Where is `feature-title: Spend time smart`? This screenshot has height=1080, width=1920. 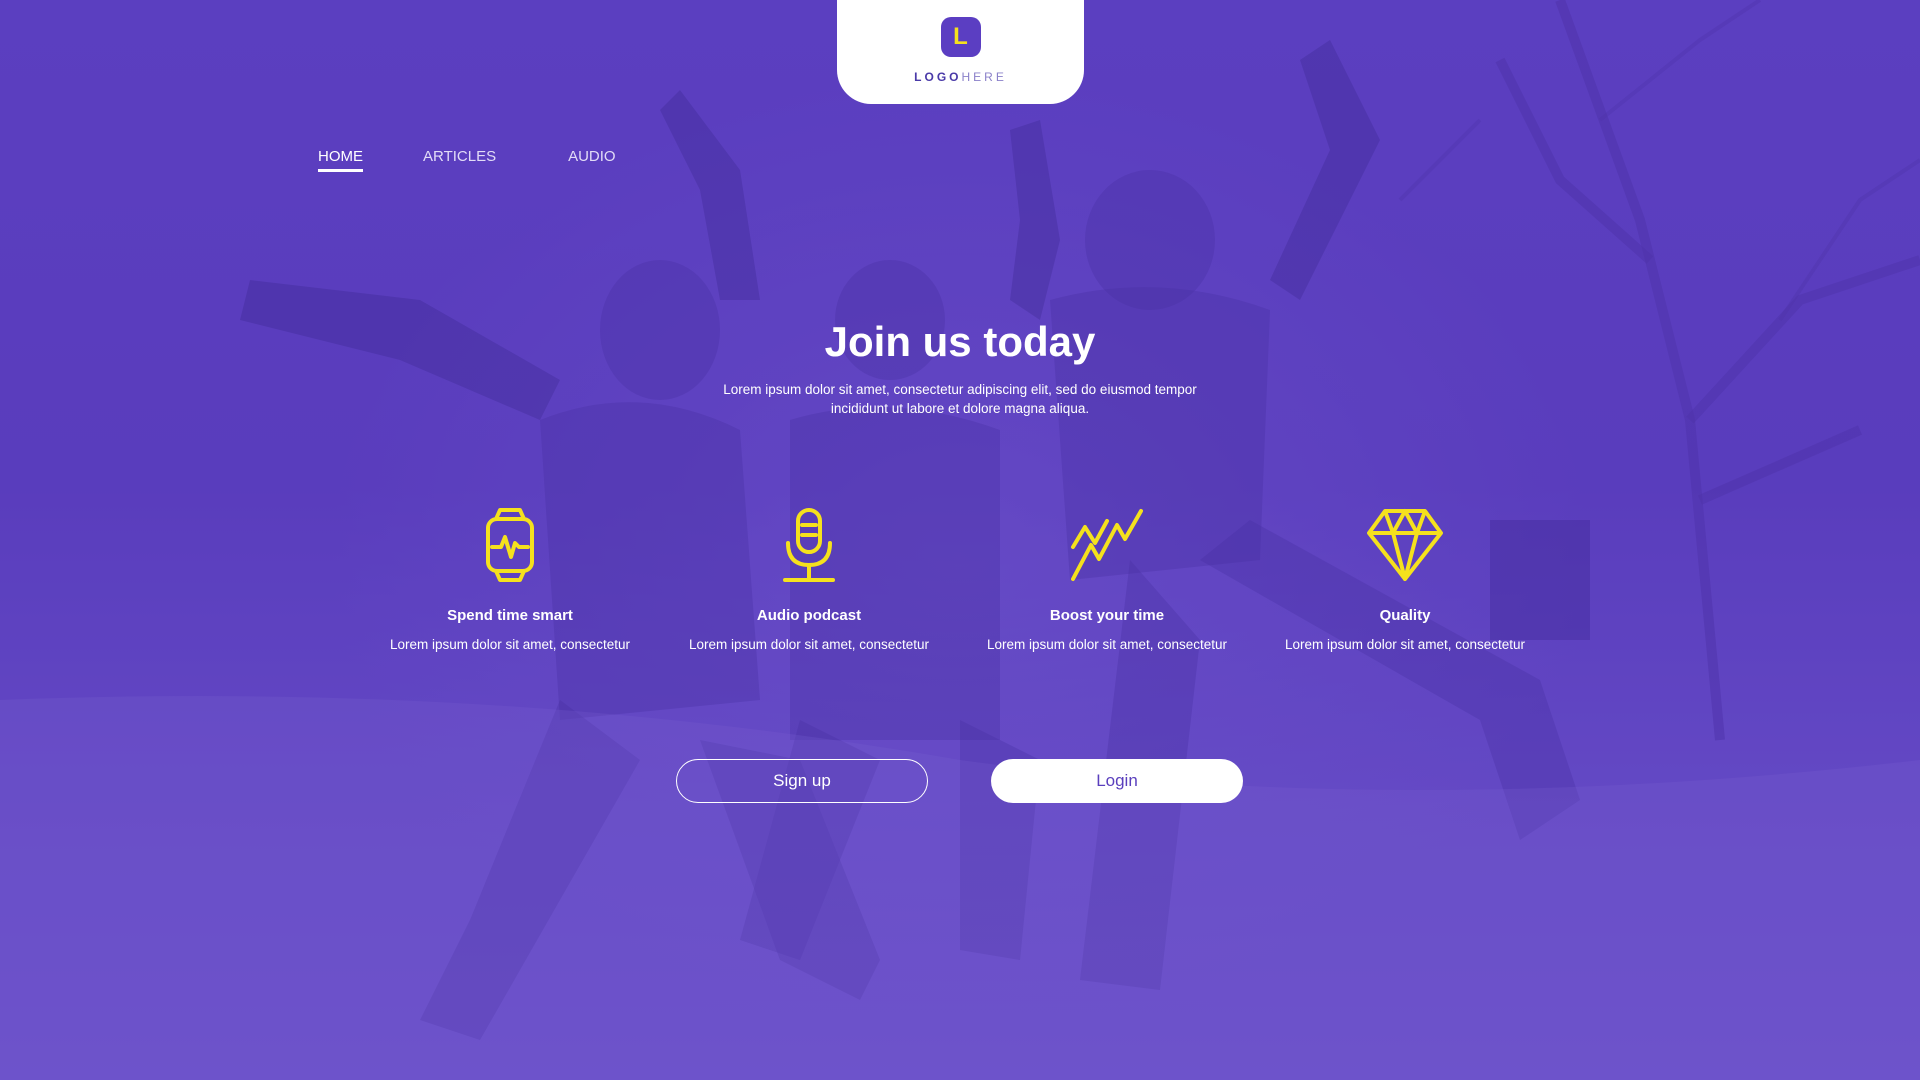 feature-title: Spend time smart is located at coordinates (510, 615).